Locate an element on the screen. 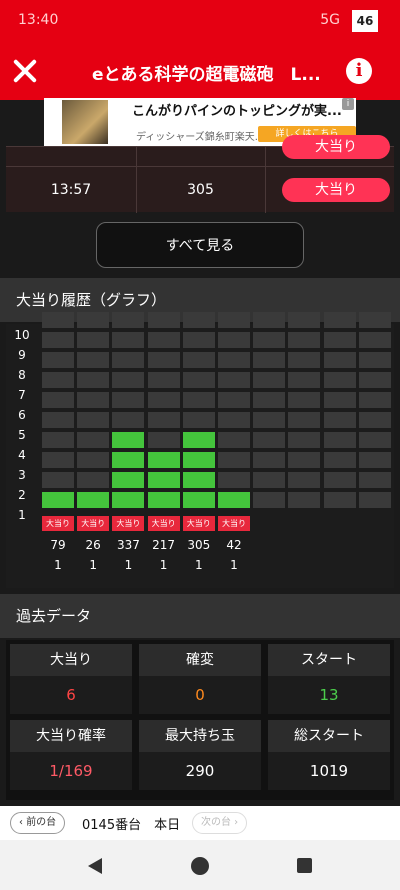 The width and height of the screenshot is (400, 890). stat-hits: 大当り 6 is located at coordinates (71, 679).